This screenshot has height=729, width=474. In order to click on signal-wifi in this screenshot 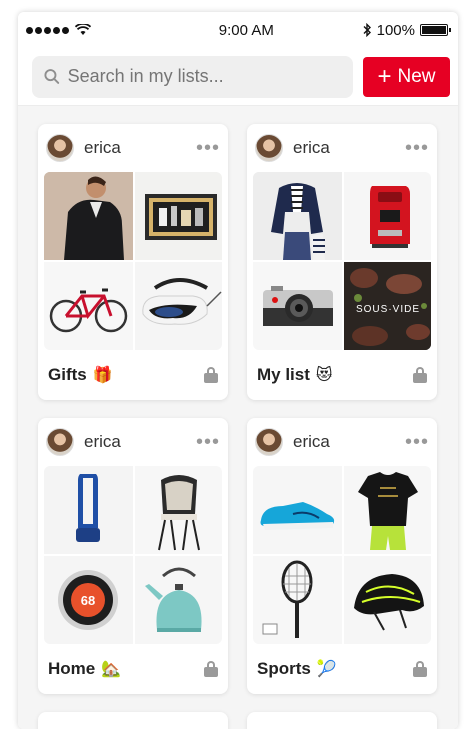, I will do `click(58, 30)`.